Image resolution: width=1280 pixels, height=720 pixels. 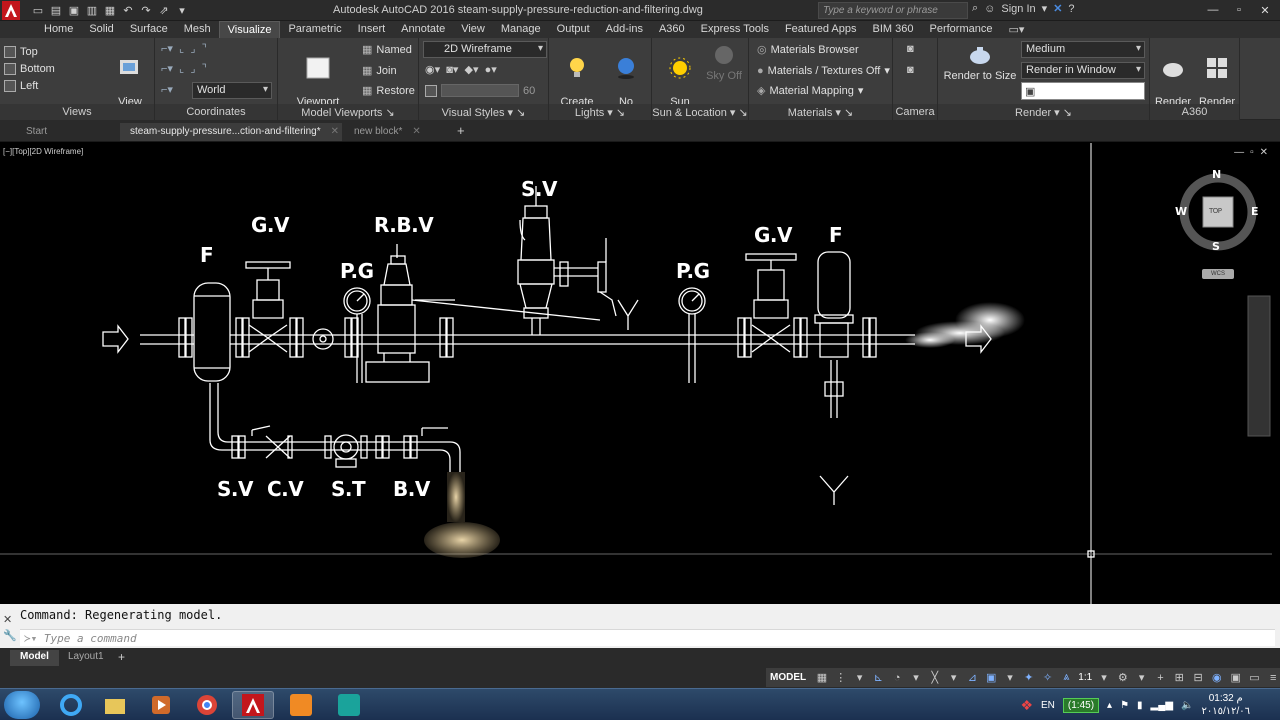 What do you see at coordinates (146, 10) in the screenshot?
I see `redo-icon: ↷` at bounding box center [146, 10].